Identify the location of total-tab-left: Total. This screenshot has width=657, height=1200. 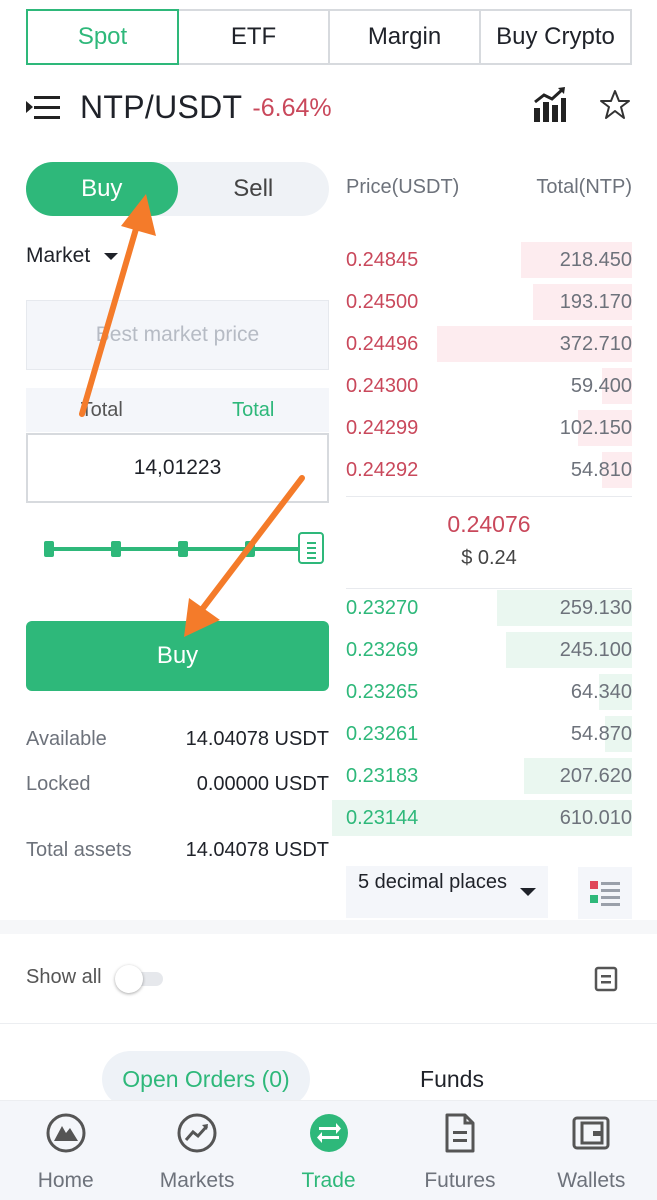
(102, 410).